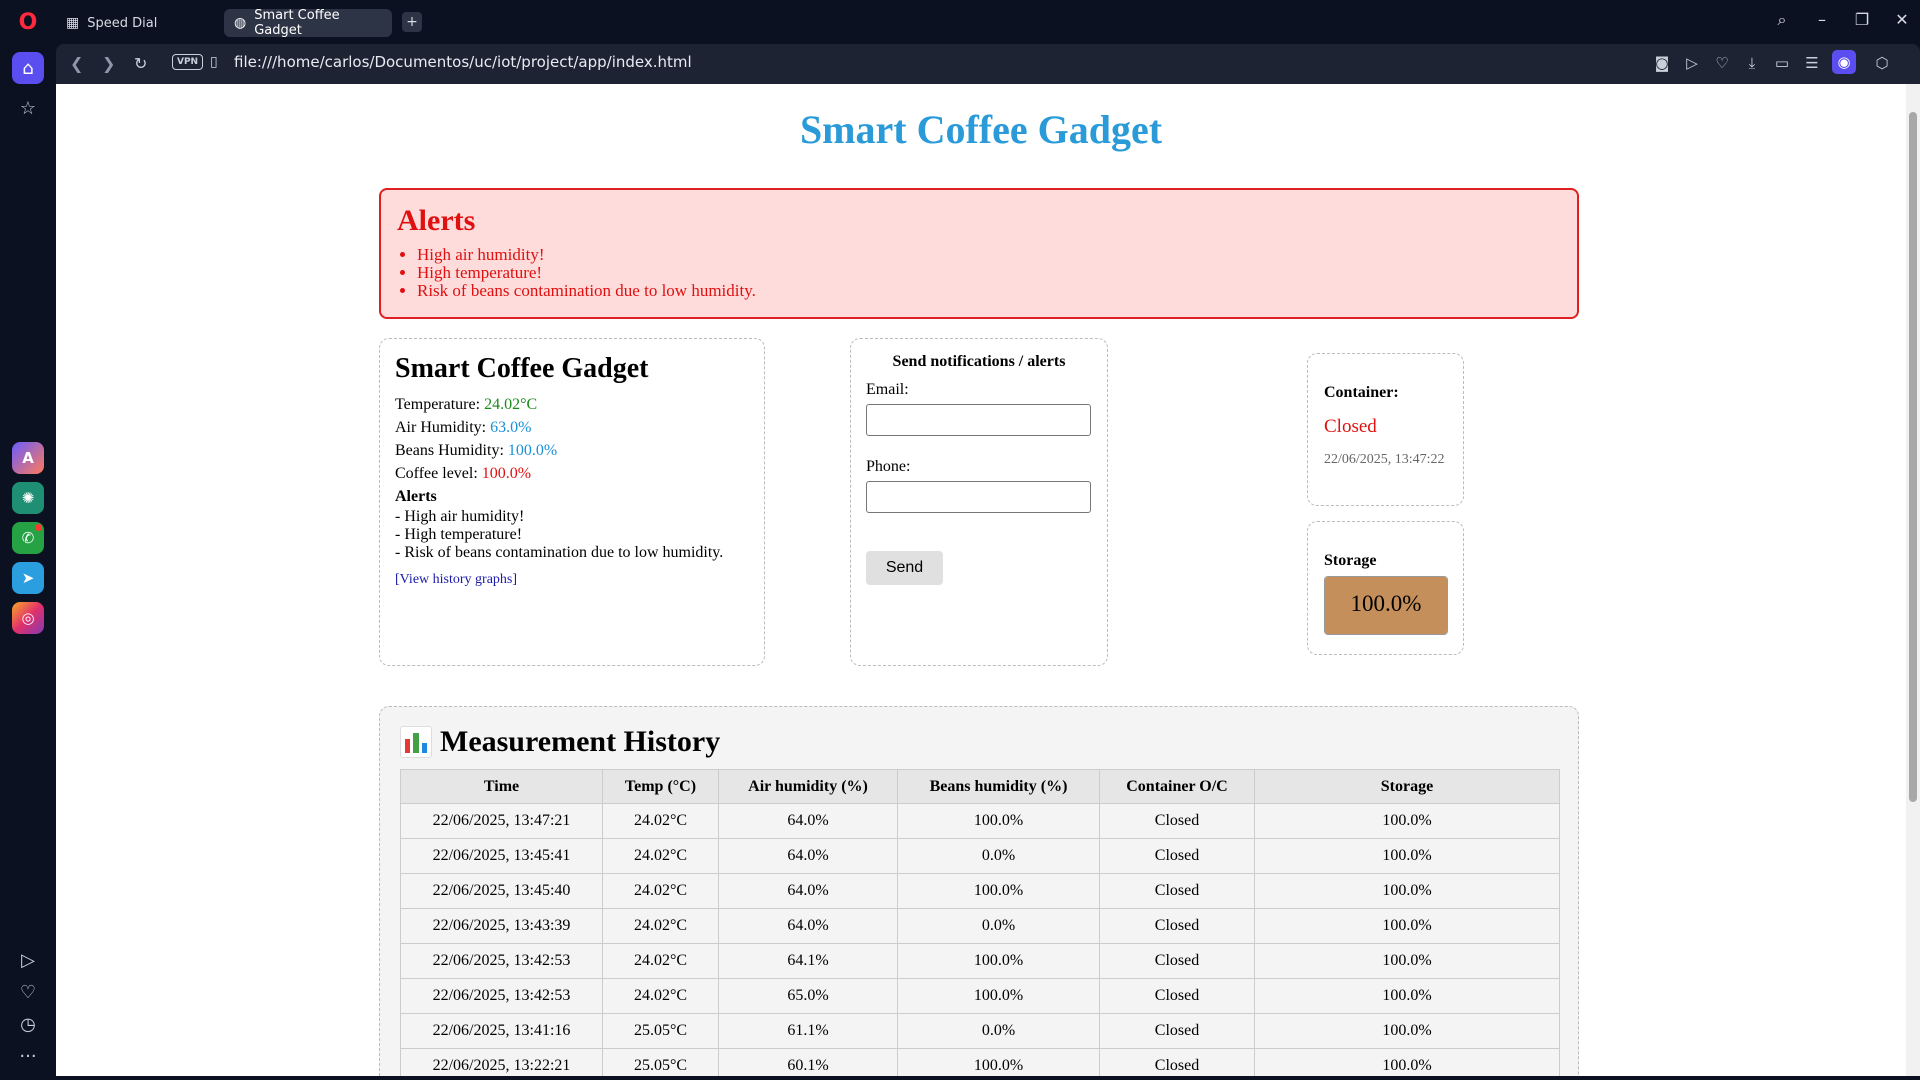 The image size is (1920, 1080). Describe the element at coordinates (1902, 19) in the screenshot. I see `close-window-button: ✕` at that location.